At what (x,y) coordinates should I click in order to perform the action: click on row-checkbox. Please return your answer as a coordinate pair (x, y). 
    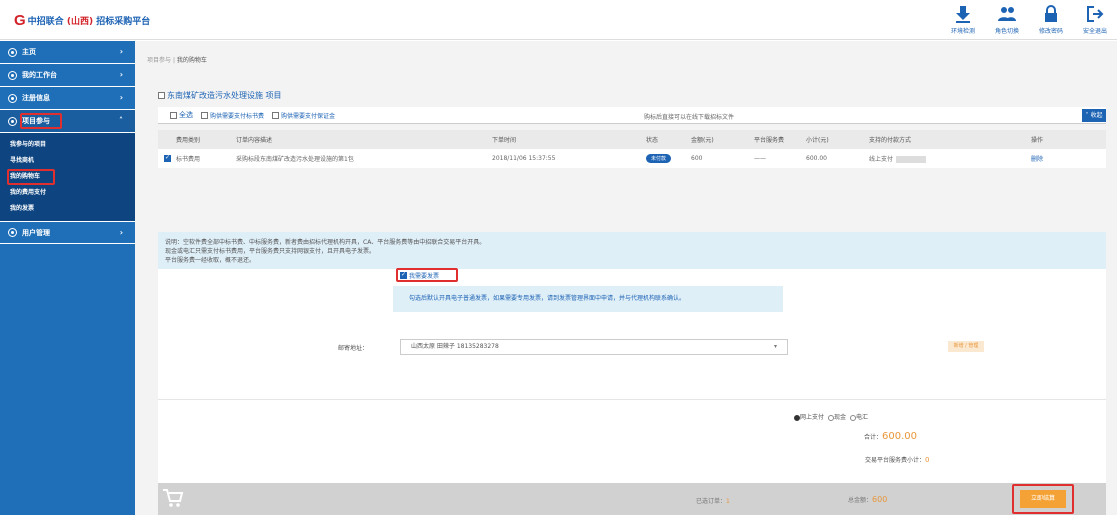
    Looking at the image, I should click on (167, 158).